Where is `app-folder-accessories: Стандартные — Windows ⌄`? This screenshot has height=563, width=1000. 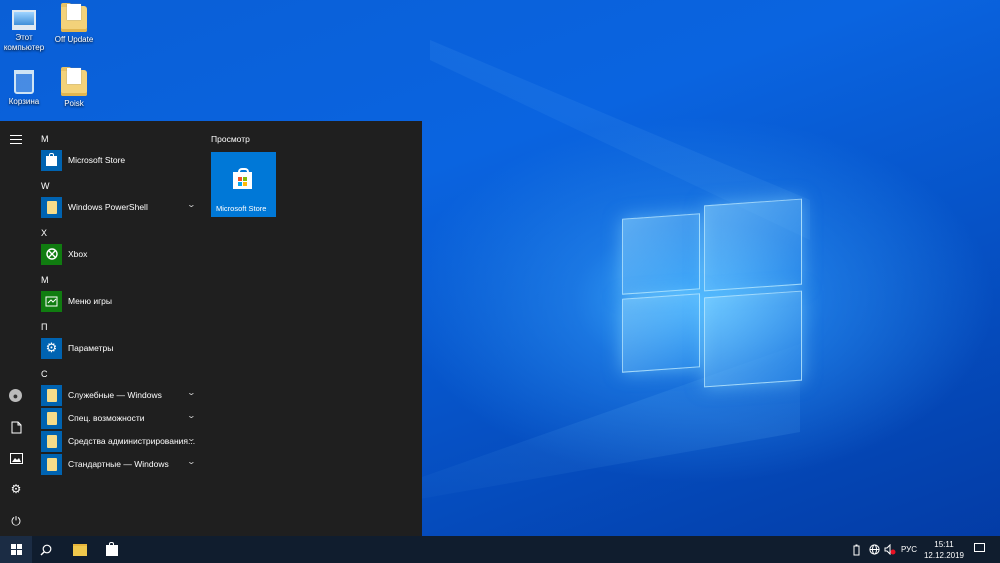
app-folder-accessories: Стандартные — Windows ⌄ is located at coordinates (121, 464).